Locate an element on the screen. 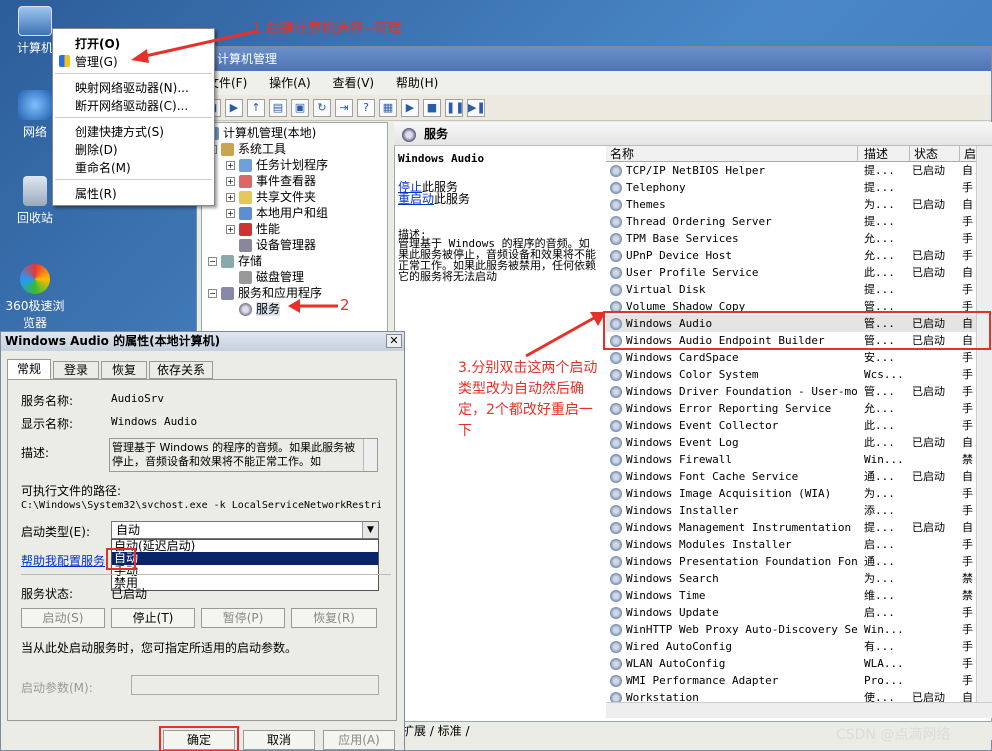 The height and width of the screenshot is (751, 992). column-description: 描述 is located at coordinates (885, 154).